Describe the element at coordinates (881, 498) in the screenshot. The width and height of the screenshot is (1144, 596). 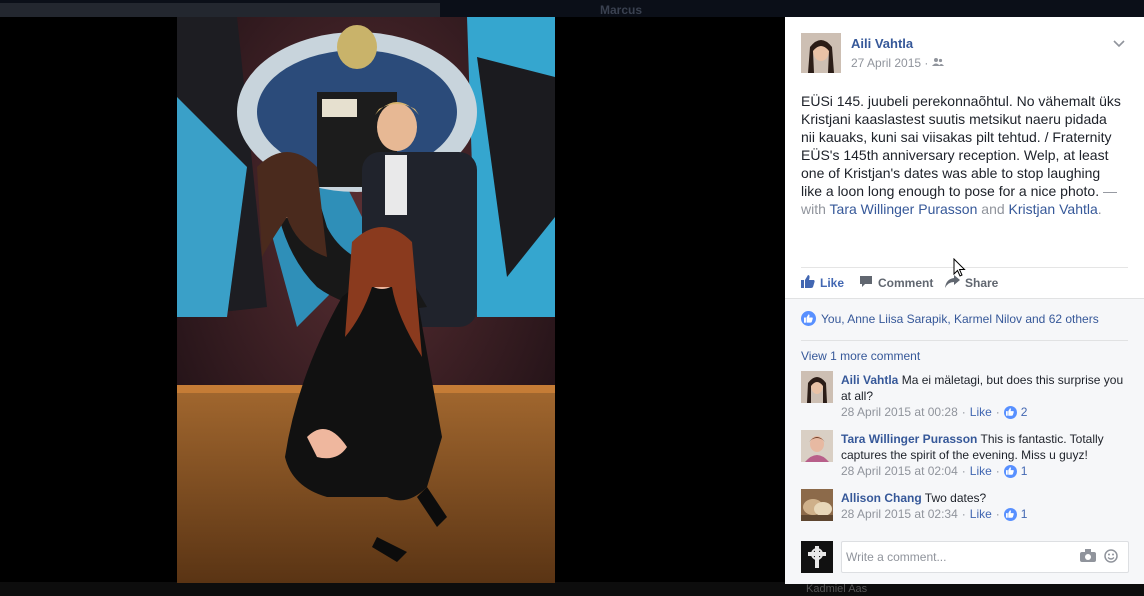
I see `commenter-name: Allison Chang` at that location.